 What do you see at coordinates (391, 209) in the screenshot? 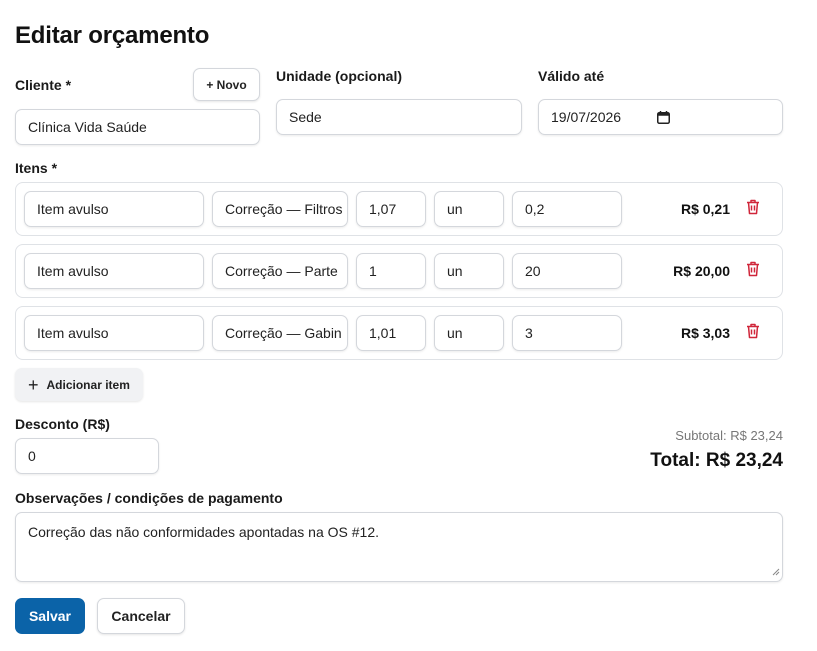
I see `item-quantidade-input: 1,07` at bounding box center [391, 209].